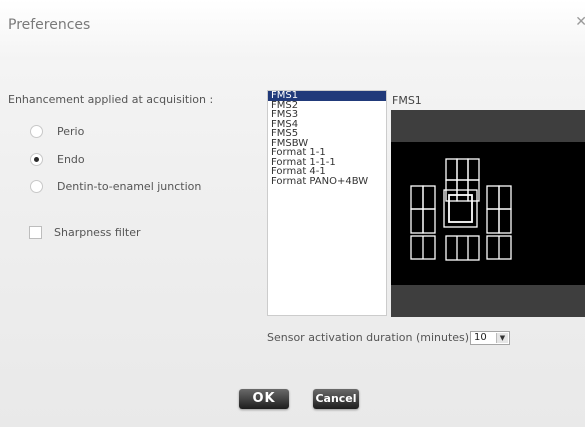 The width and height of the screenshot is (585, 427). What do you see at coordinates (336, 399) in the screenshot?
I see `cancel-button: Cancel` at bounding box center [336, 399].